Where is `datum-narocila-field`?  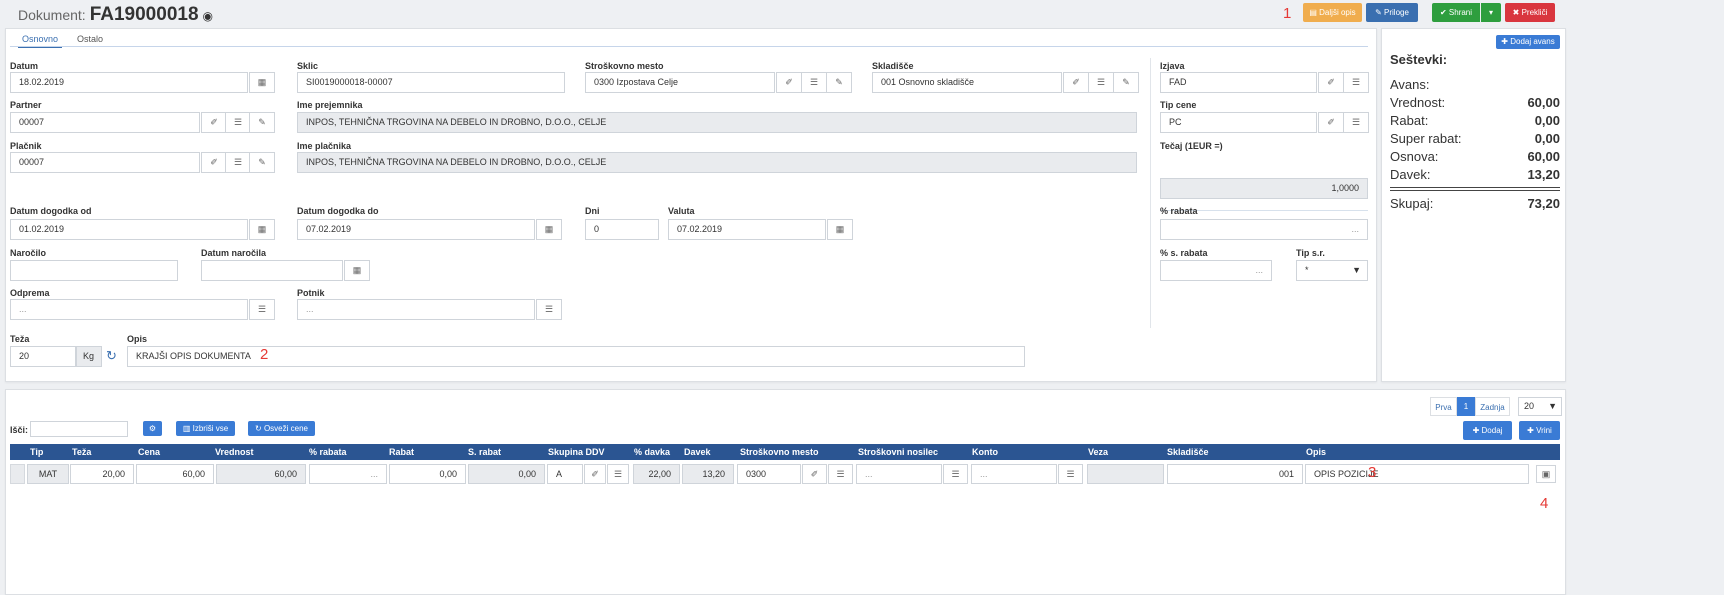 datum-narocila-field is located at coordinates (272, 270).